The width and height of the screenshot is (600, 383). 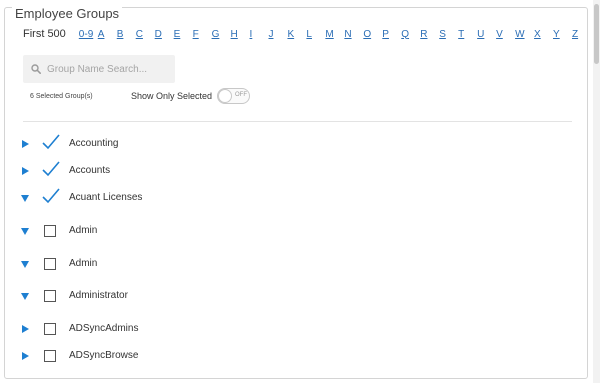 What do you see at coordinates (391, 34) in the screenshot?
I see `filter-letter-p: P` at bounding box center [391, 34].